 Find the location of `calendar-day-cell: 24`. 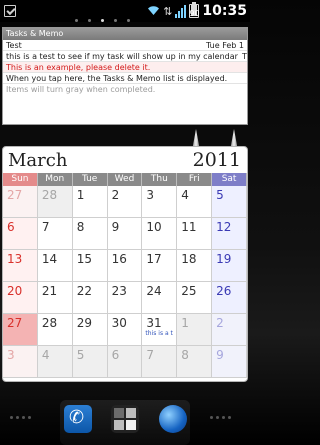

calendar-day-cell: 24 is located at coordinates (160, 298).